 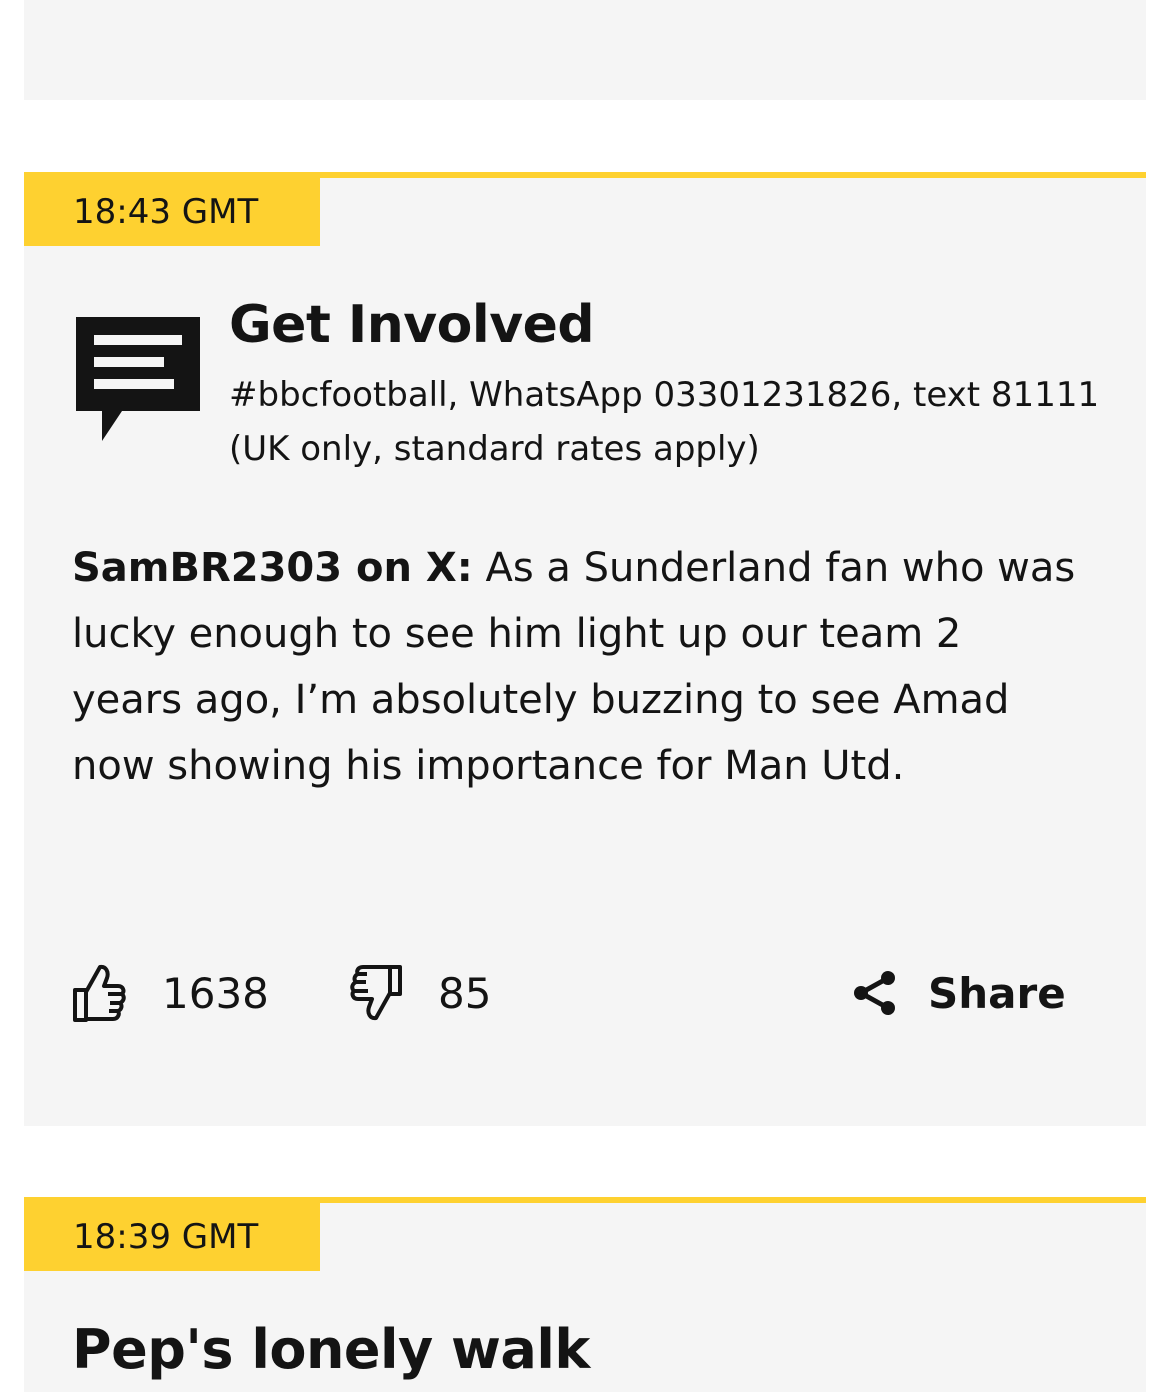 I want to click on post-actions: 1638 85 Share, so click(x=585, y=993).